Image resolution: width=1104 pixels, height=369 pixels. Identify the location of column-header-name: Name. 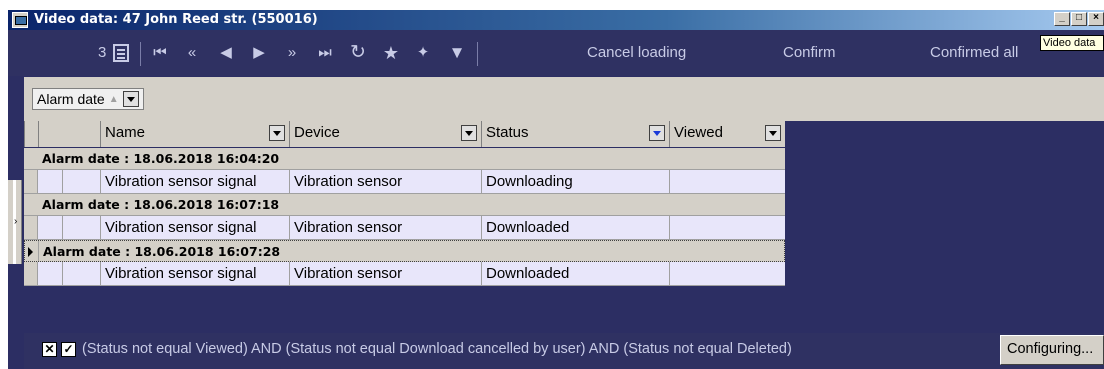
(194, 134).